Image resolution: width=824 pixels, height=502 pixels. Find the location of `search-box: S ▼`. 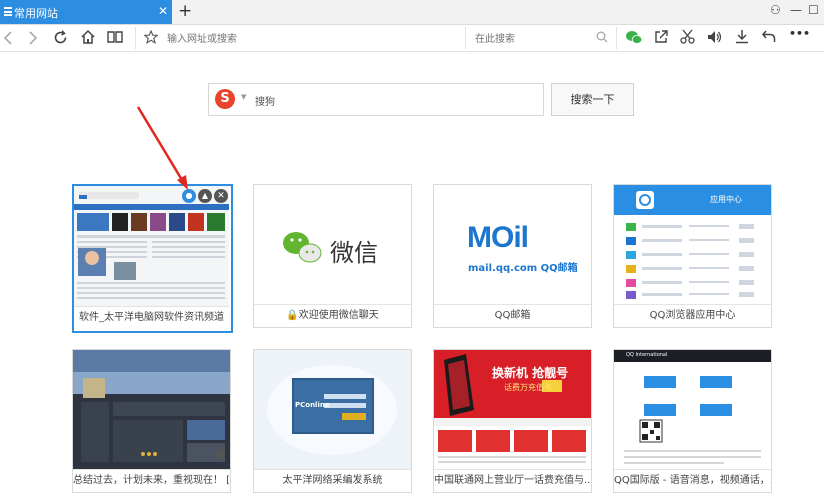

search-box: S ▼ is located at coordinates (376, 99).